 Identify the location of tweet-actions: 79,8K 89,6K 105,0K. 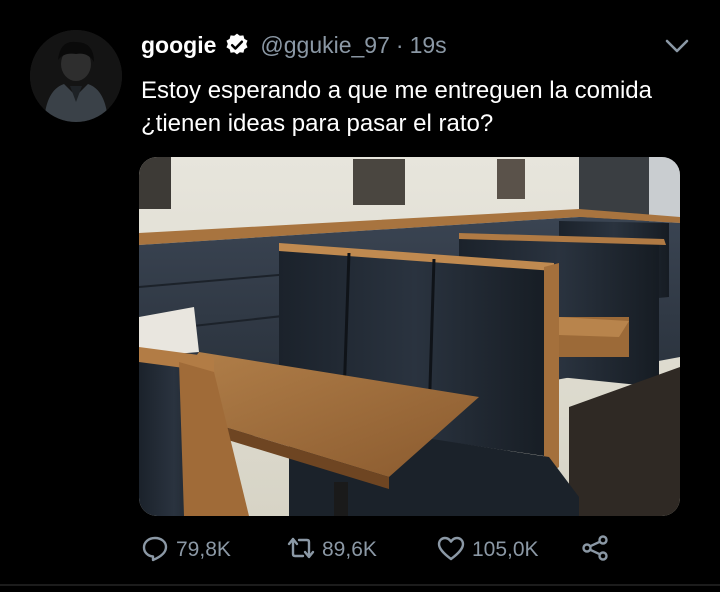
(390, 550).